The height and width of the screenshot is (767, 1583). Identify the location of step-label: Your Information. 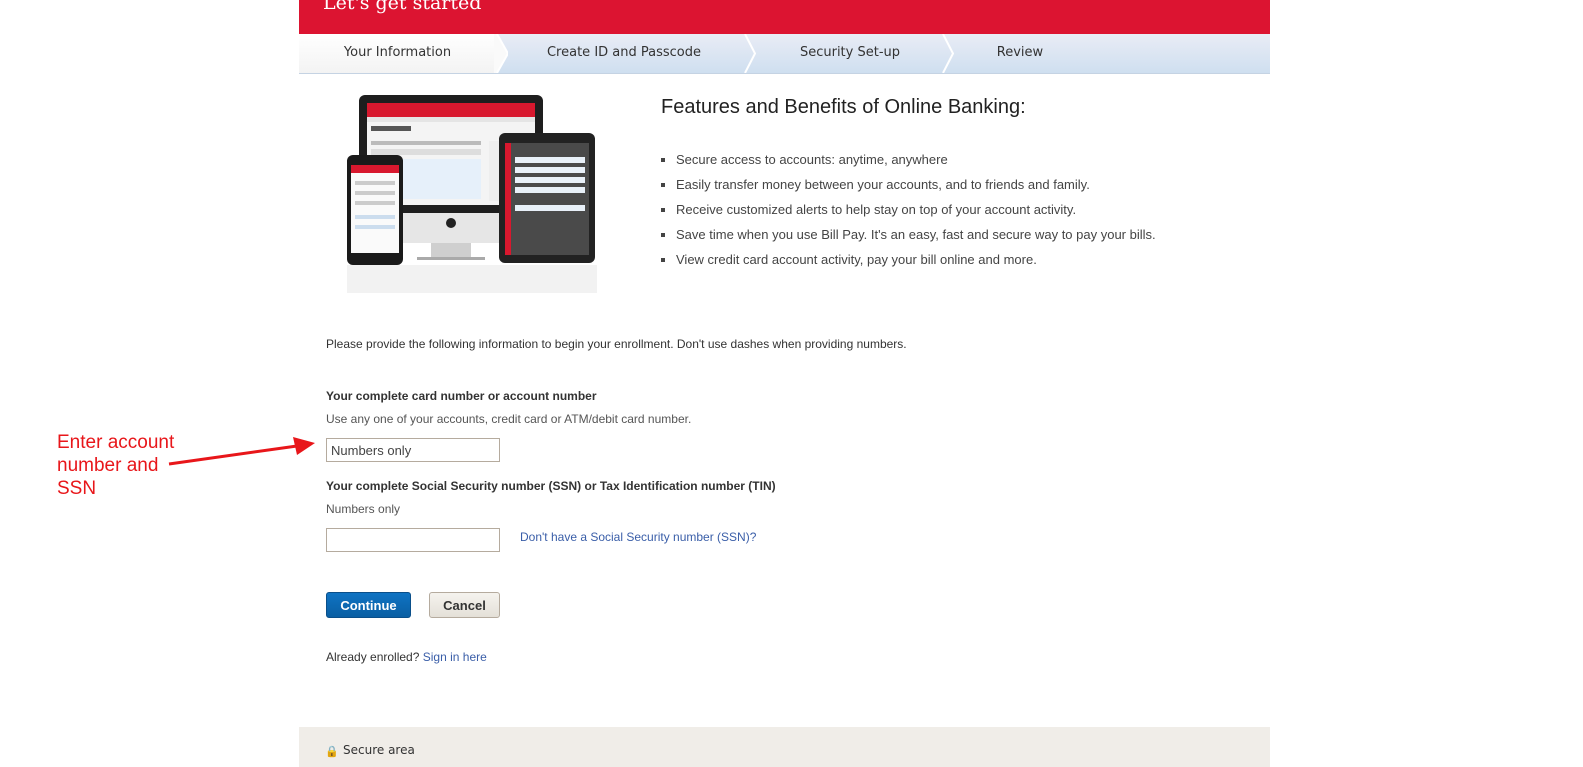
(397, 52).